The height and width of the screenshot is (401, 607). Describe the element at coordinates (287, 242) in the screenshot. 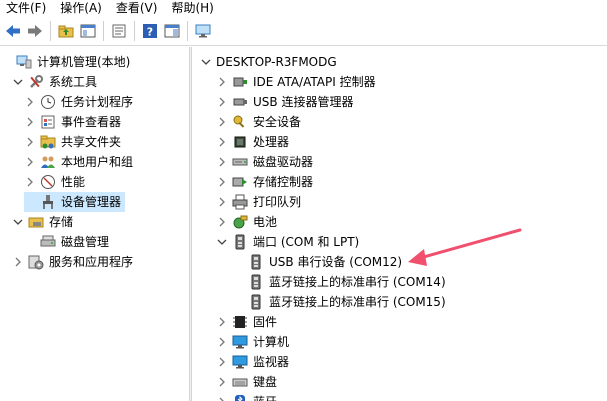

I see `device-tree-item: 端口 (COM 和 LPT)` at that location.